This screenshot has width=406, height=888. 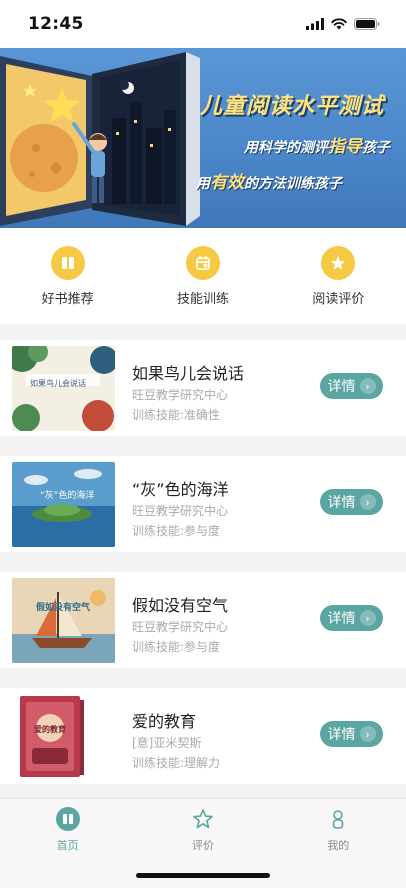 What do you see at coordinates (203, 875) in the screenshot?
I see `home-indicator` at bounding box center [203, 875].